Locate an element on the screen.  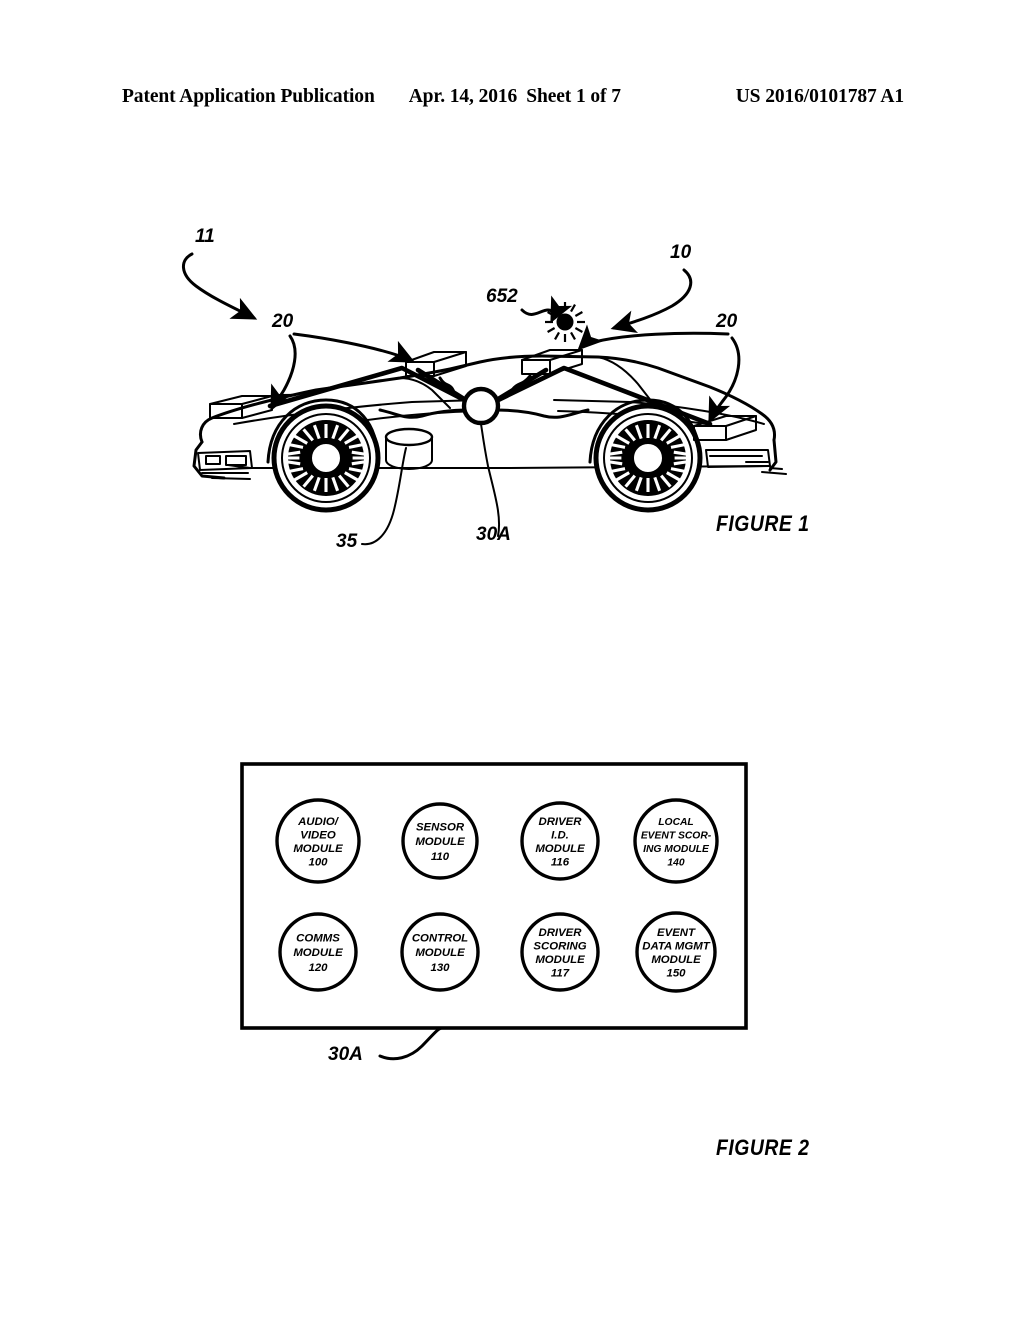
module-117-line-1: SCORING is located at coordinates (559, 946).